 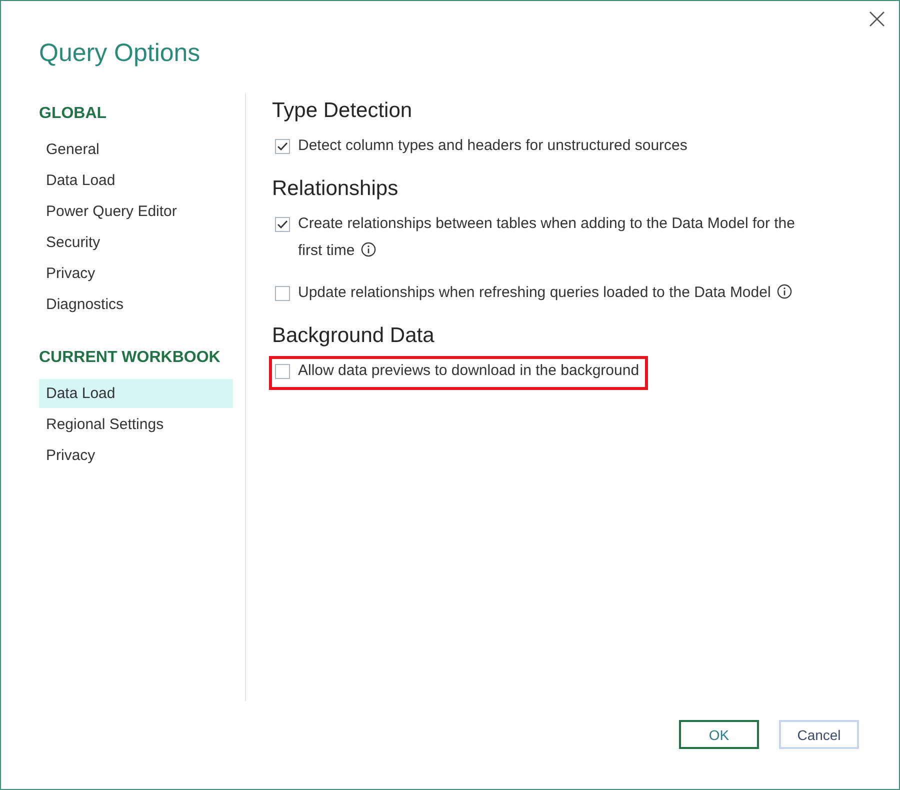 I want to click on section-heading: Background Data, so click(x=354, y=336).